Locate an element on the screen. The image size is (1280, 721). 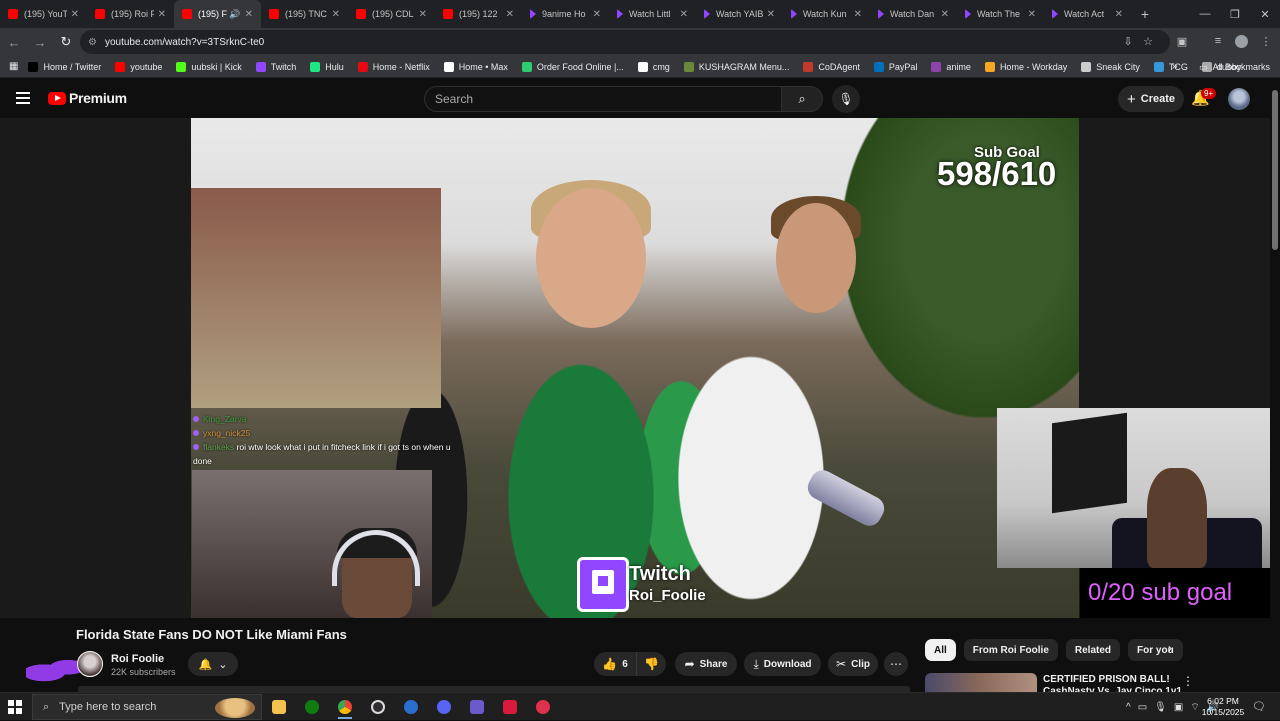
scrollbar-thumb is located at coordinates (1275, 170).